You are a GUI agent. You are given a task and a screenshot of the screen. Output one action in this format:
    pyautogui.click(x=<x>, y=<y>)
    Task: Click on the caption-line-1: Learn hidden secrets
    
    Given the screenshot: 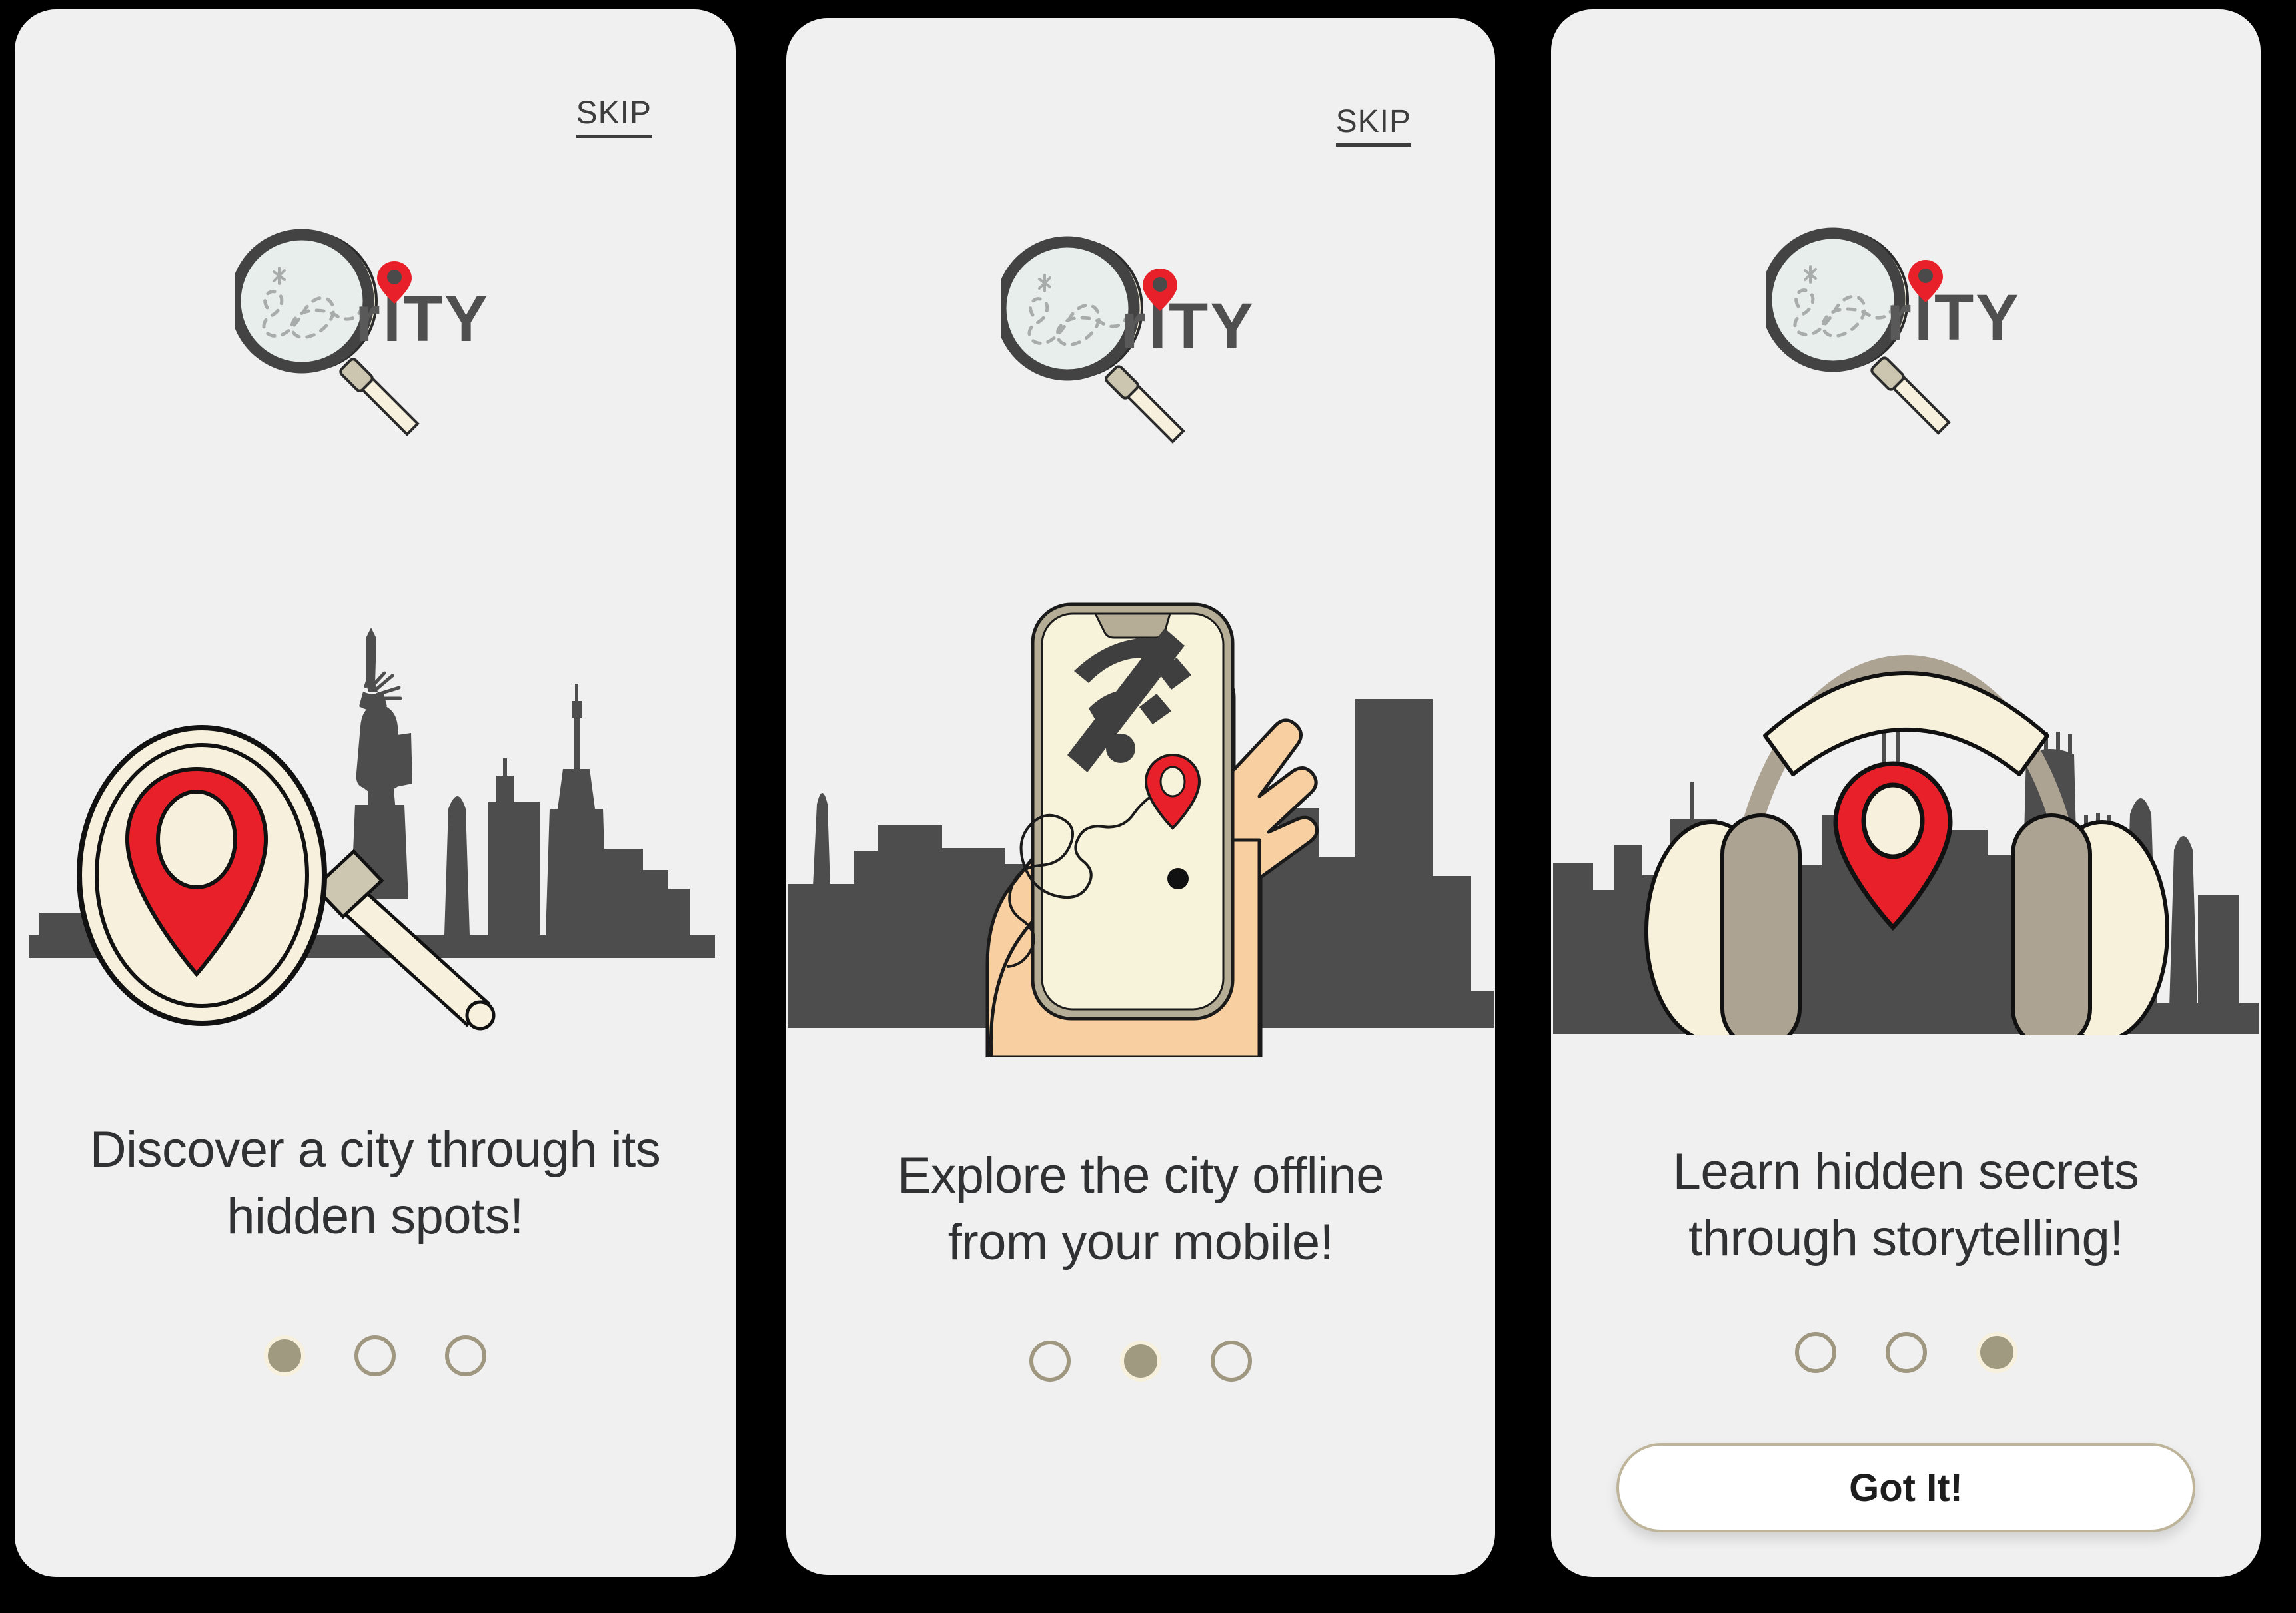 What is the action you would take?
    pyautogui.click(x=1905, y=1171)
    